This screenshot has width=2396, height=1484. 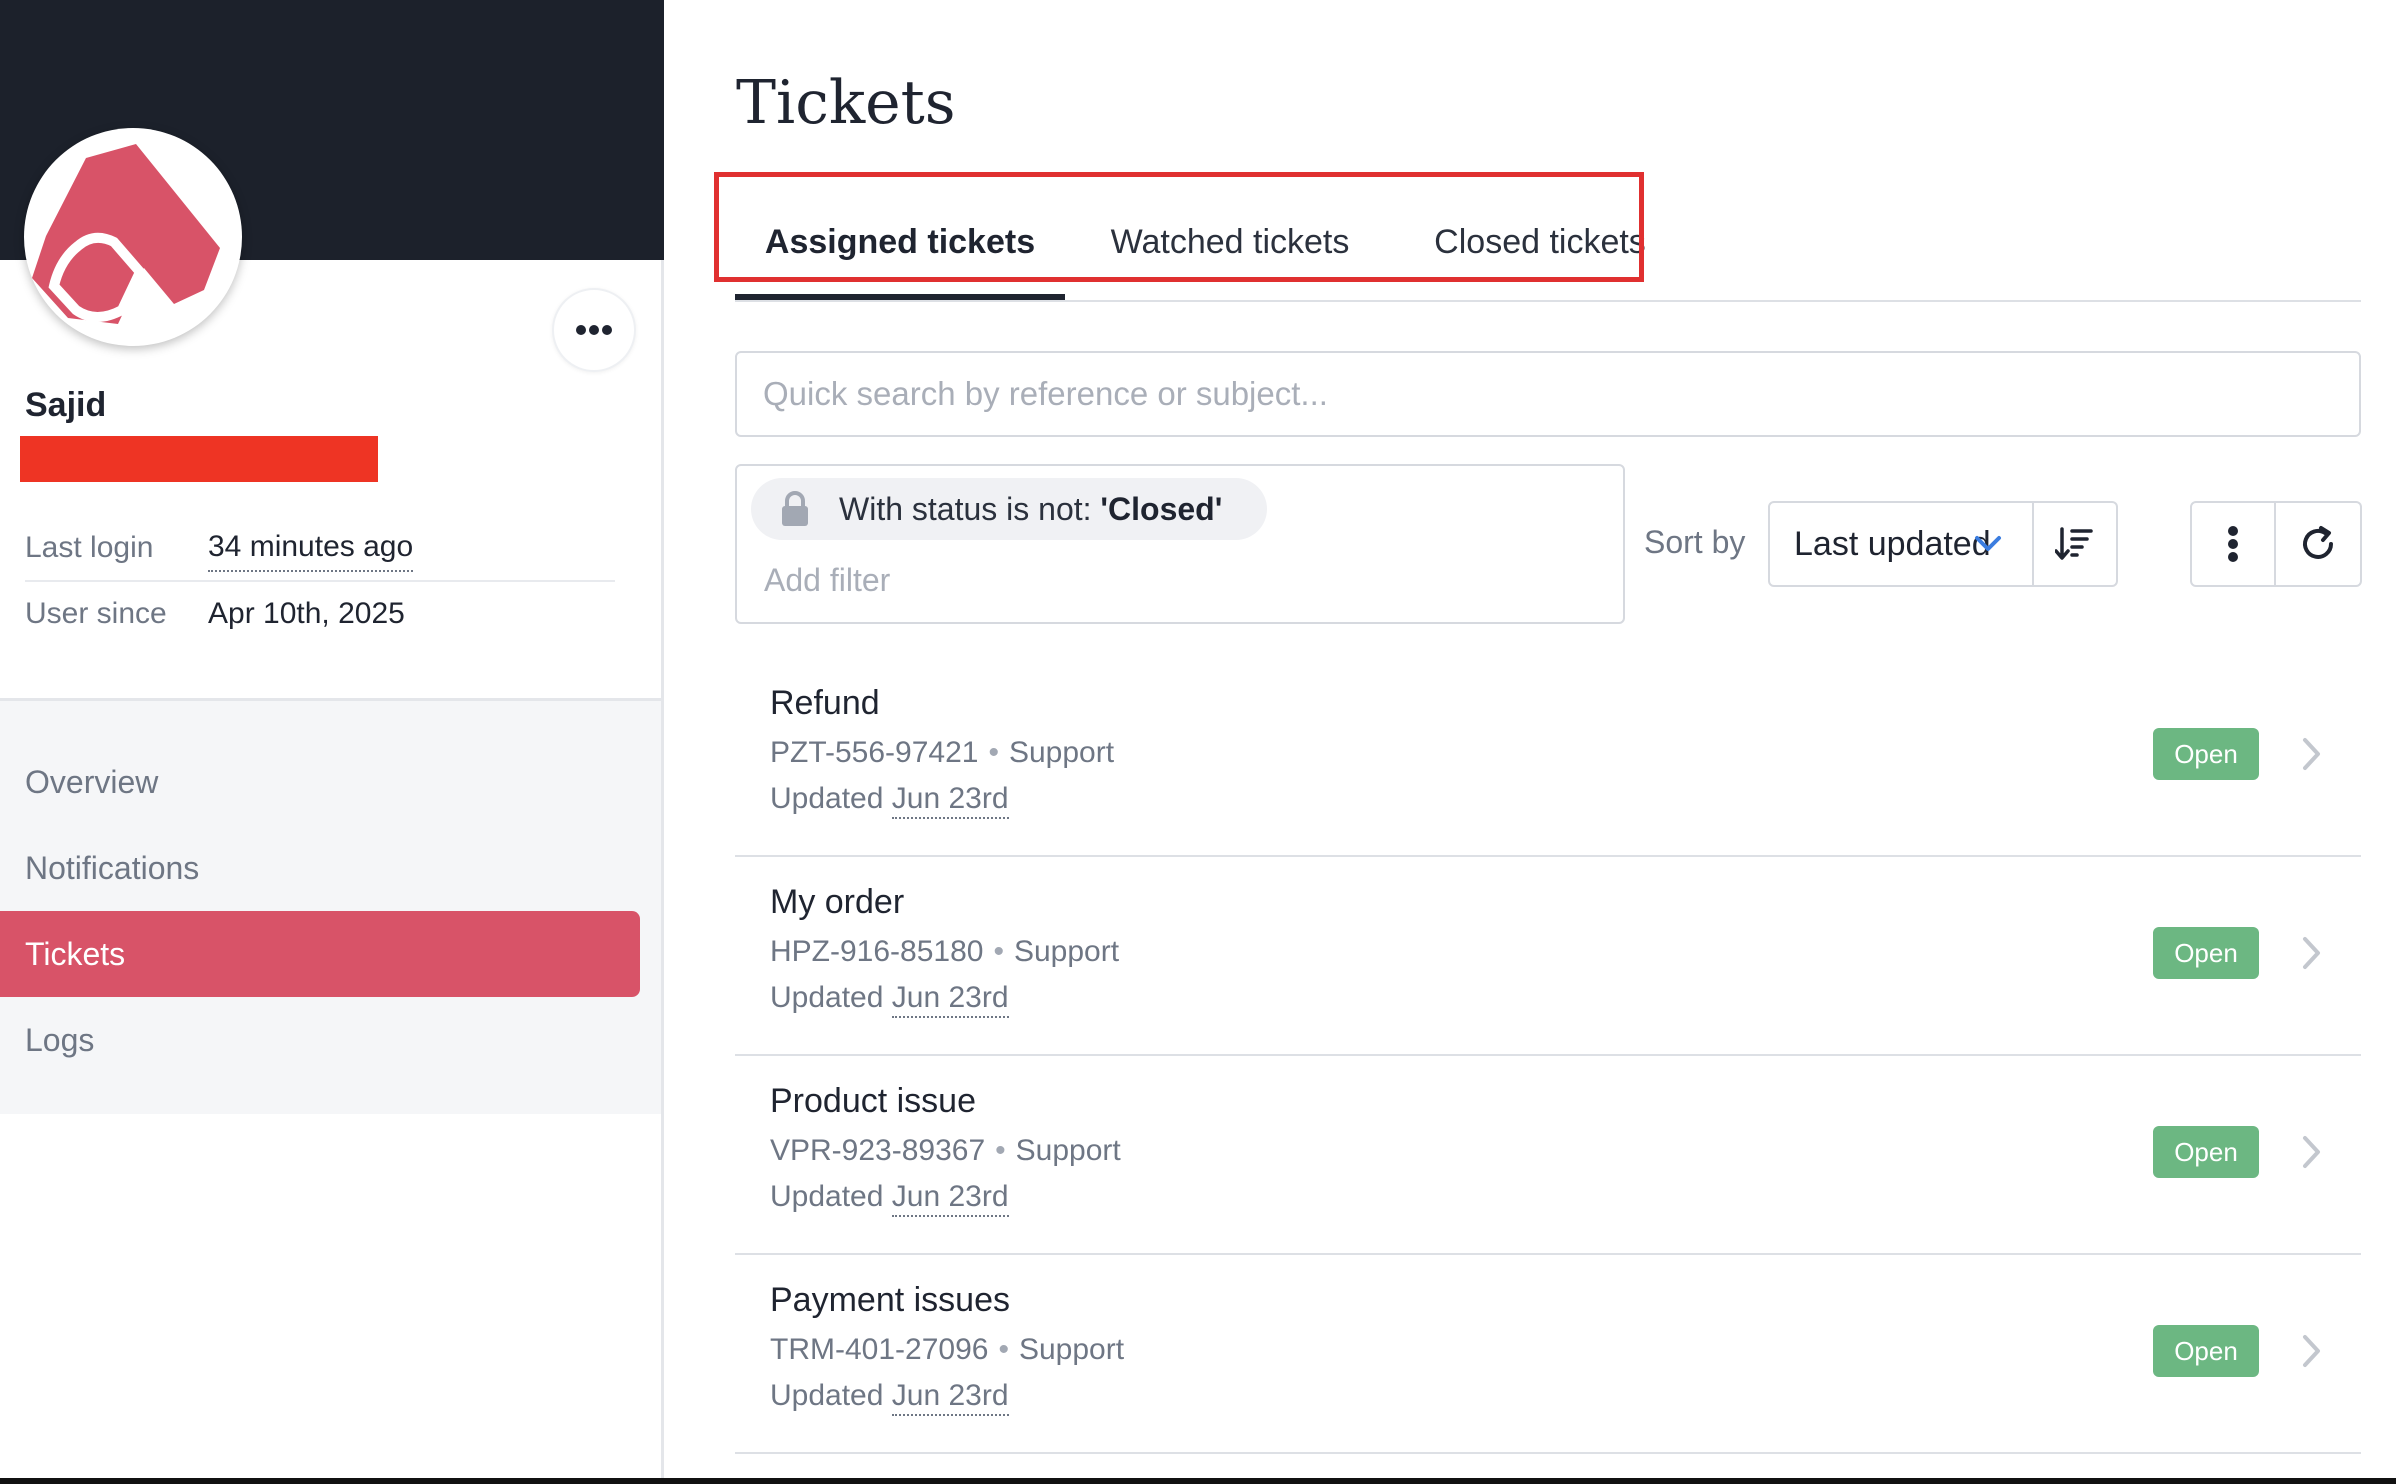 I want to click on vertical-ellipsis-icon, so click(x=2233, y=544).